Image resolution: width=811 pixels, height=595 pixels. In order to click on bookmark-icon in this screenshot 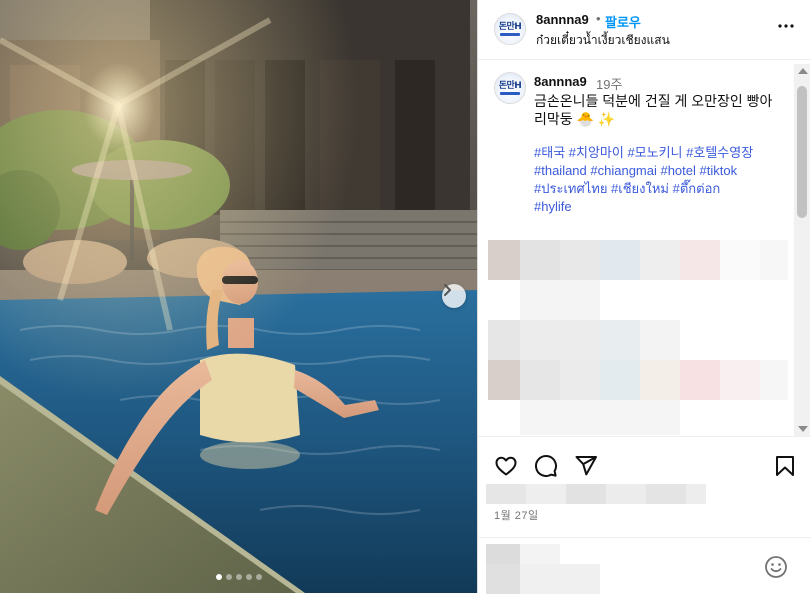, I will do `click(785, 466)`.